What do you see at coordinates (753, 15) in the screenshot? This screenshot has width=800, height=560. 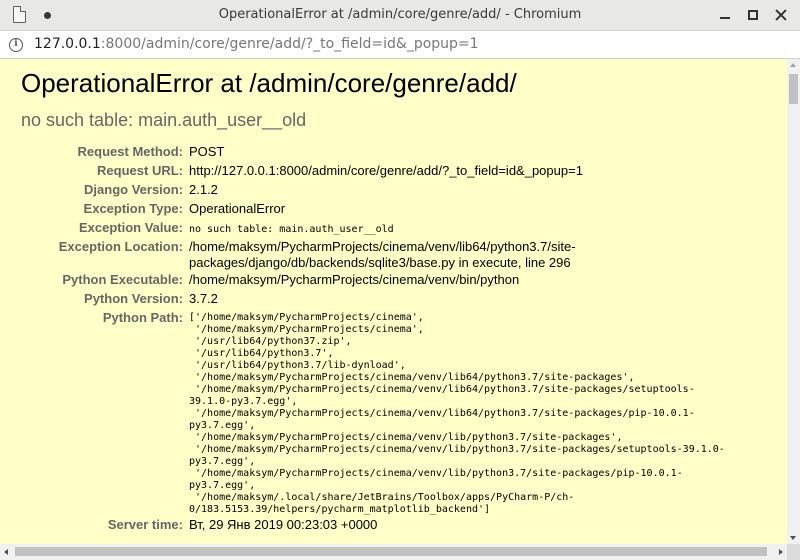 I see `maximize-icon` at bounding box center [753, 15].